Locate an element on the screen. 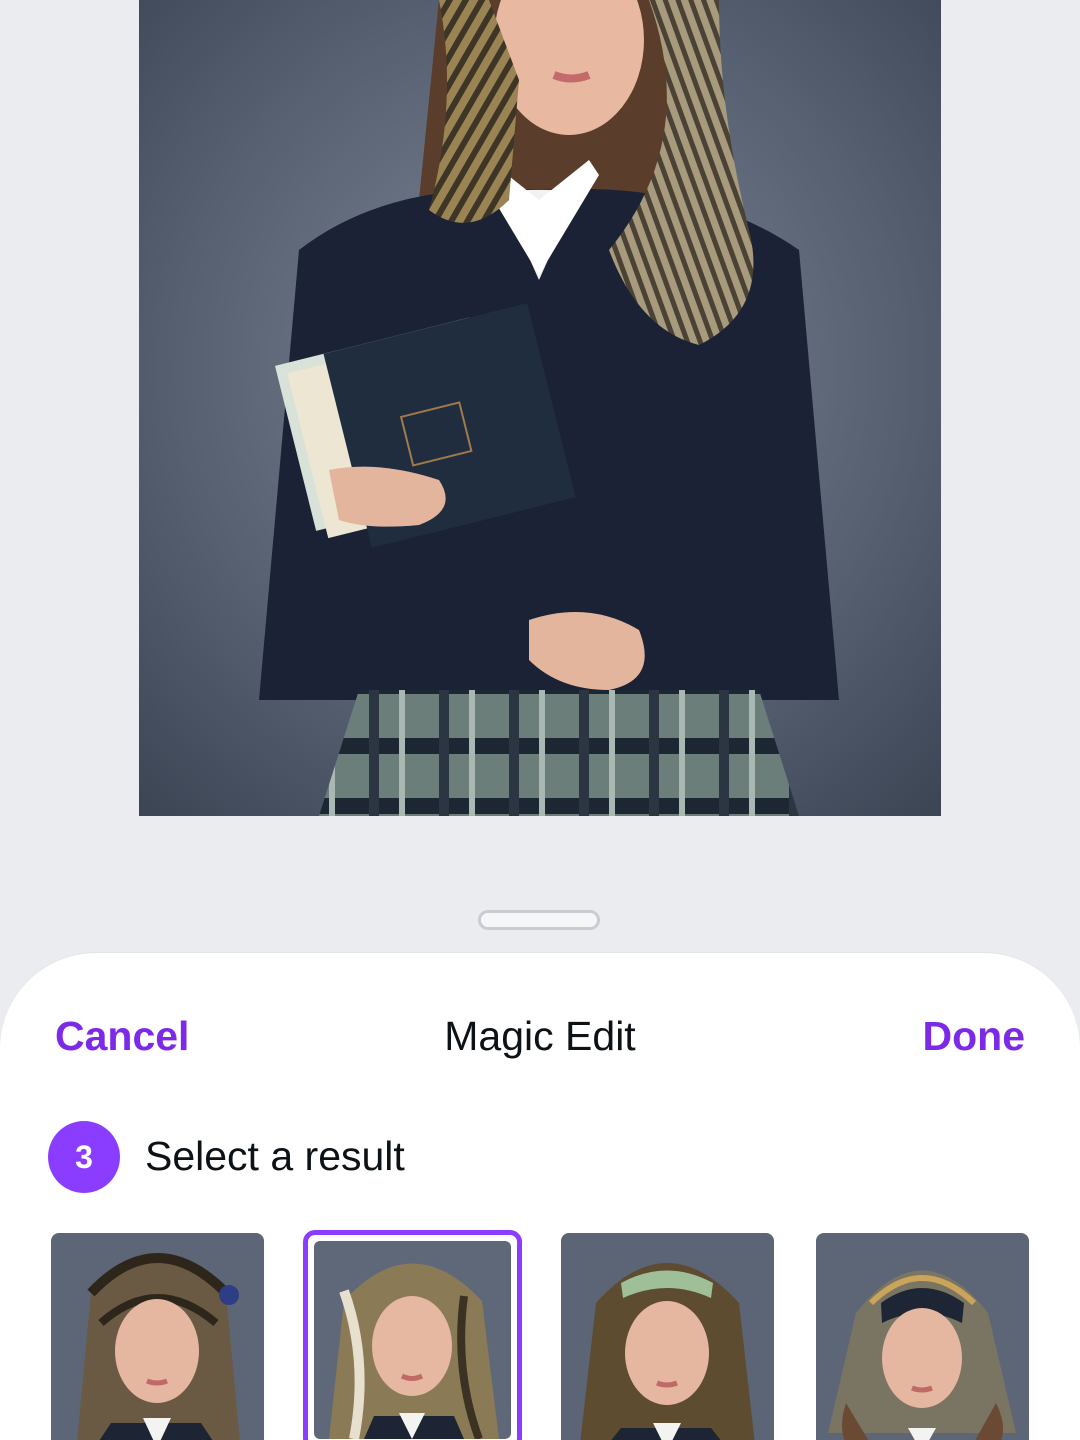  result-thumbnail-2-selected is located at coordinates (412, 1335).